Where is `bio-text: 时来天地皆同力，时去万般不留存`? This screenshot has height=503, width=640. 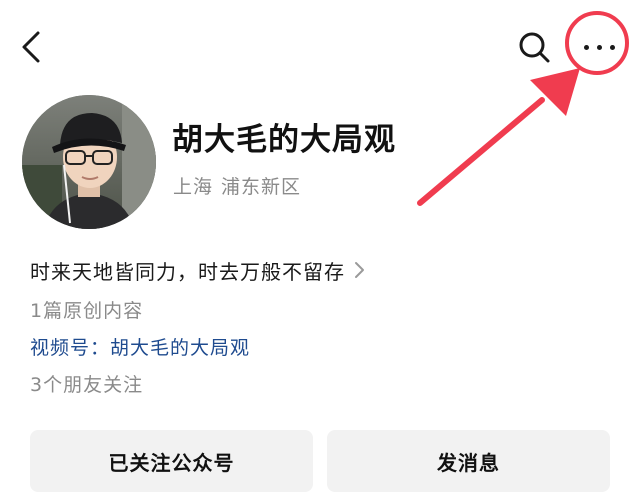 bio-text: 时来天地皆同力，时去万般不留存 is located at coordinates (187, 271).